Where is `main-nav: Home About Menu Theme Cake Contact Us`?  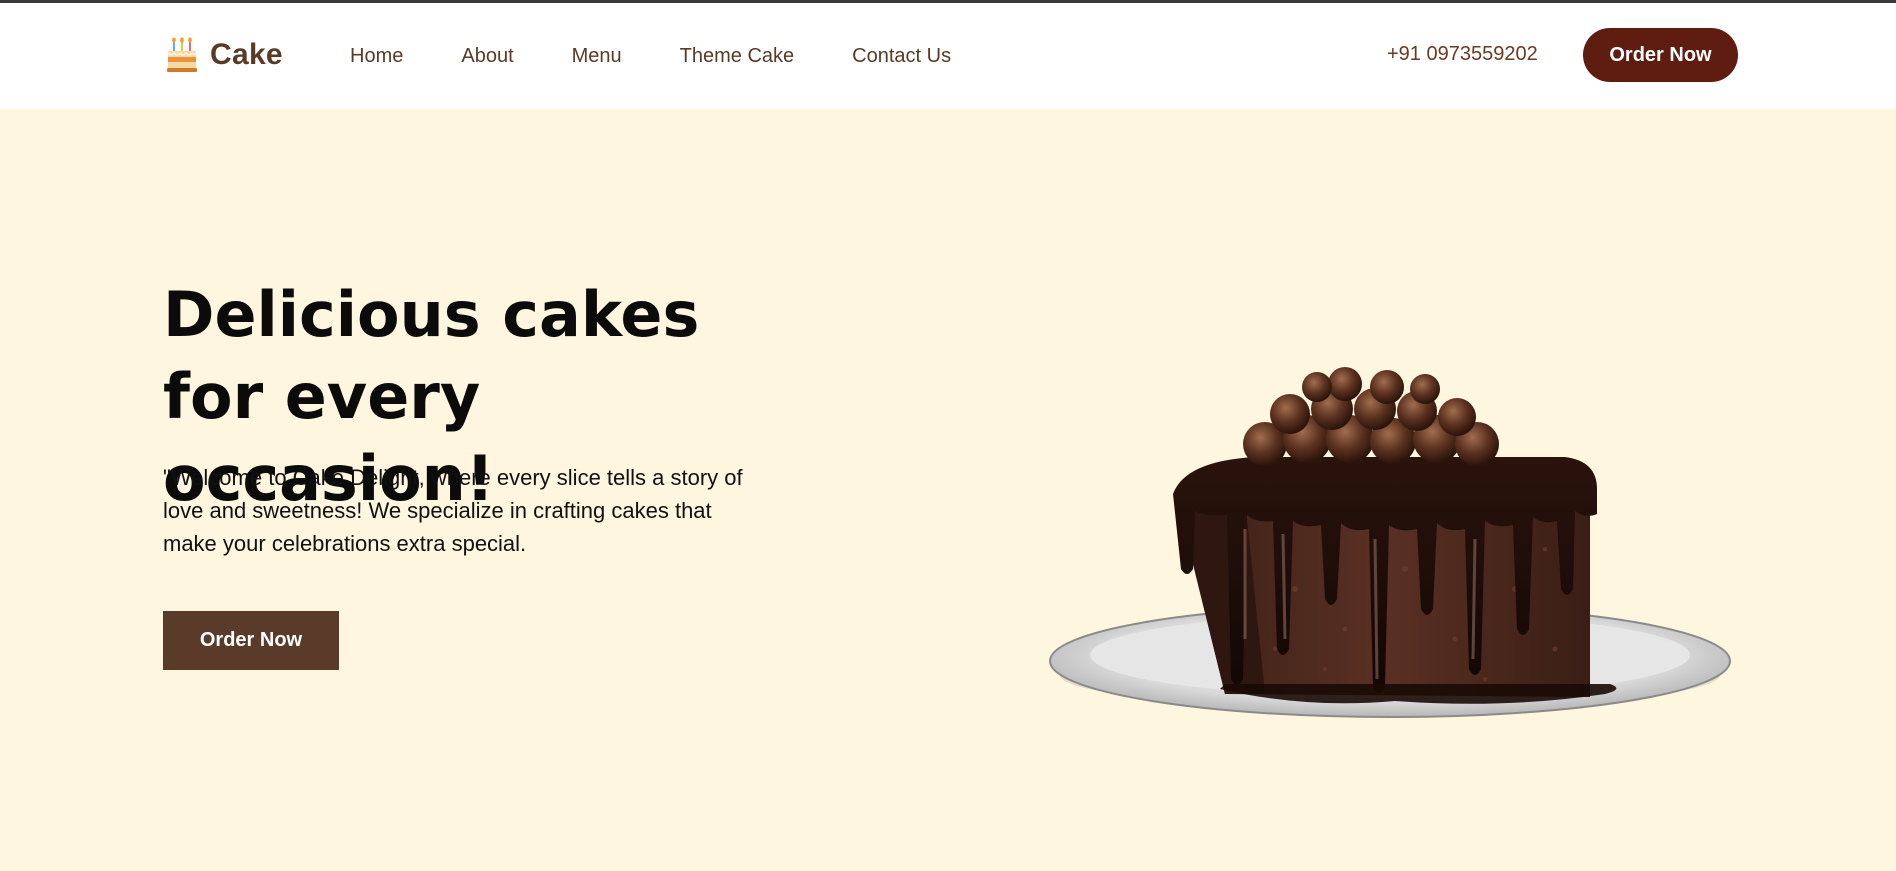 main-nav: Home About Menu Theme Cake Contact Us is located at coordinates (679, 56).